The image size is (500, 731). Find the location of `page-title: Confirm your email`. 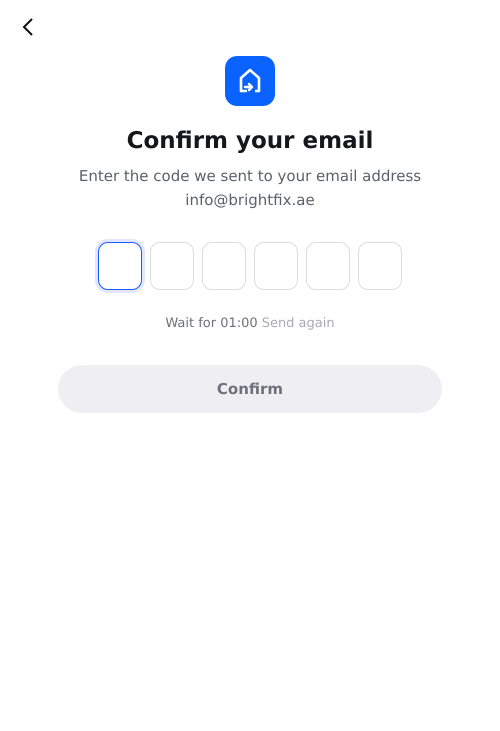

page-title: Confirm your email is located at coordinates (250, 141).